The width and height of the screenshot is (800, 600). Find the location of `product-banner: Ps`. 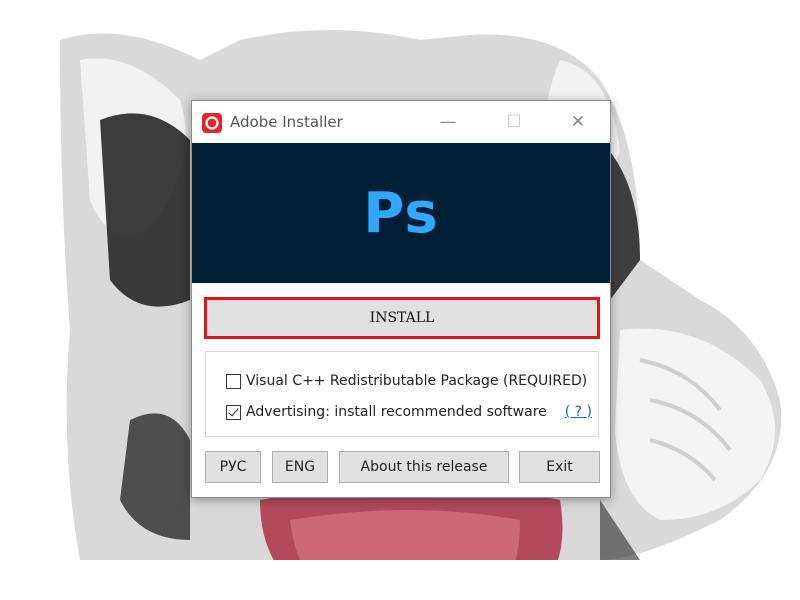

product-banner: Ps is located at coordinates (401, 213).